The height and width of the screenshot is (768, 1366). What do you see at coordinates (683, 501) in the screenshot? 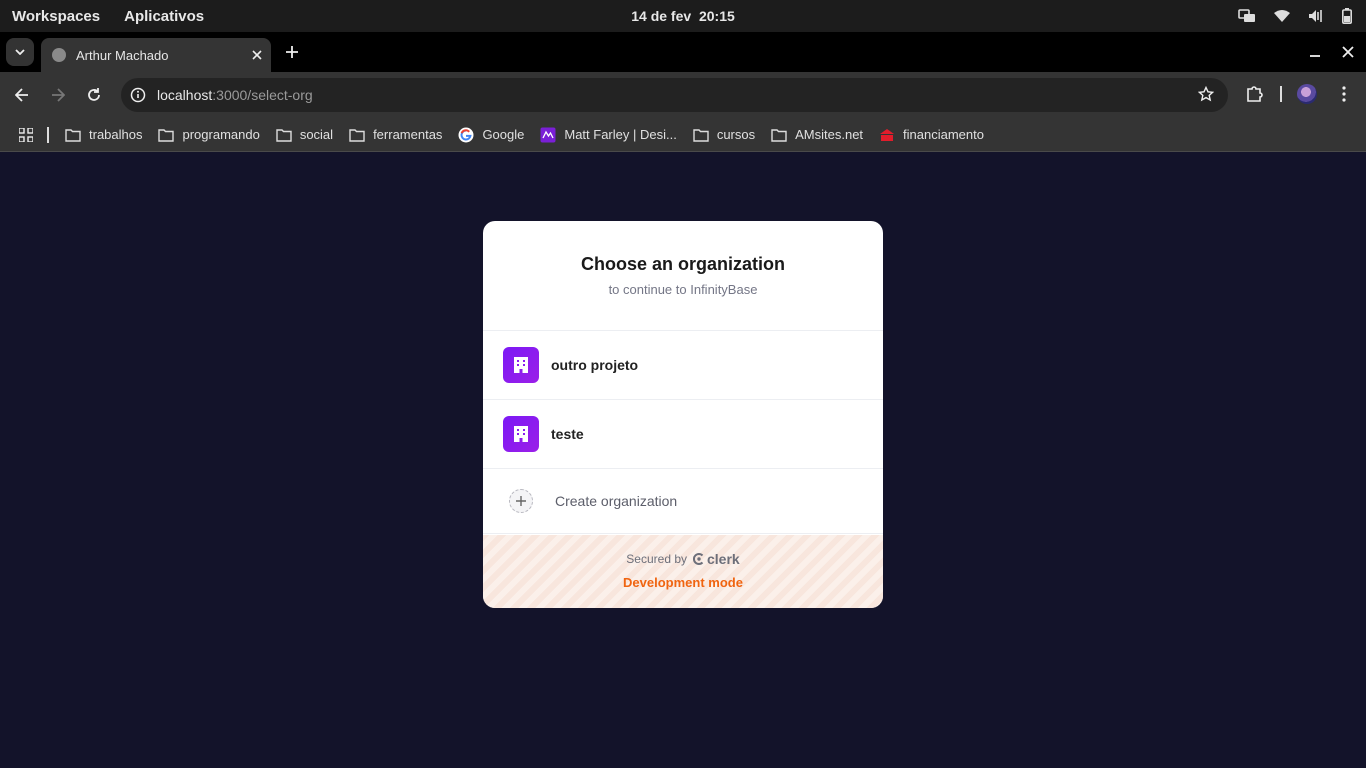
I see `create-organization-button: Create organization` at bounding box center [683, 501].